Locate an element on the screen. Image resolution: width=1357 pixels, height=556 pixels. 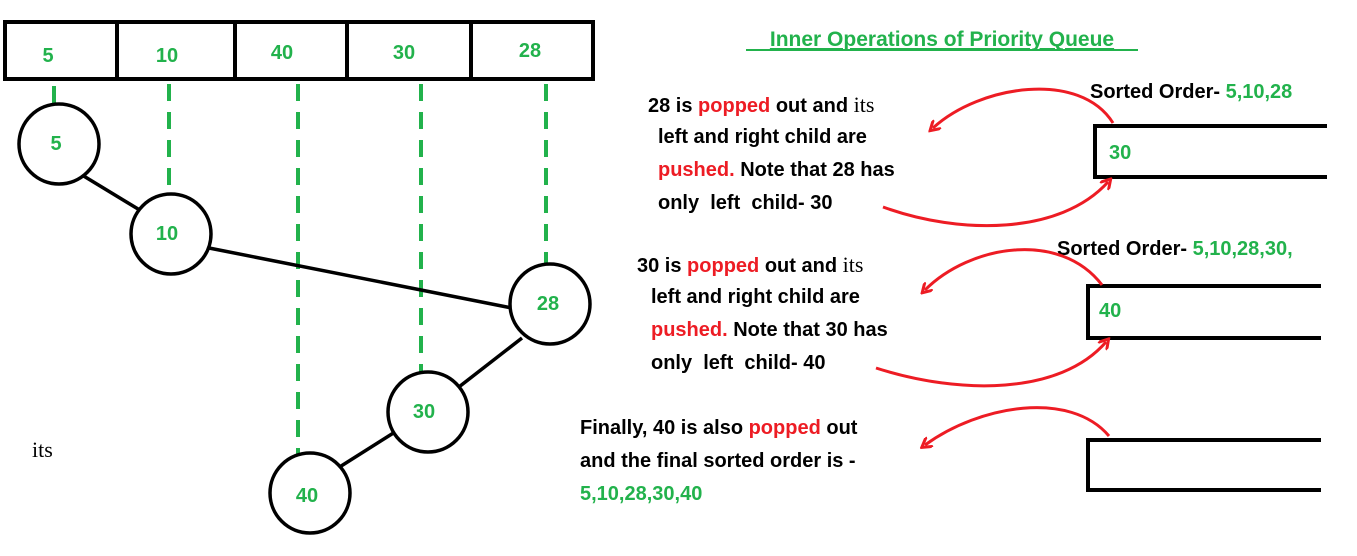
tree-node-28: 28 is located at coordinates (550, 304).